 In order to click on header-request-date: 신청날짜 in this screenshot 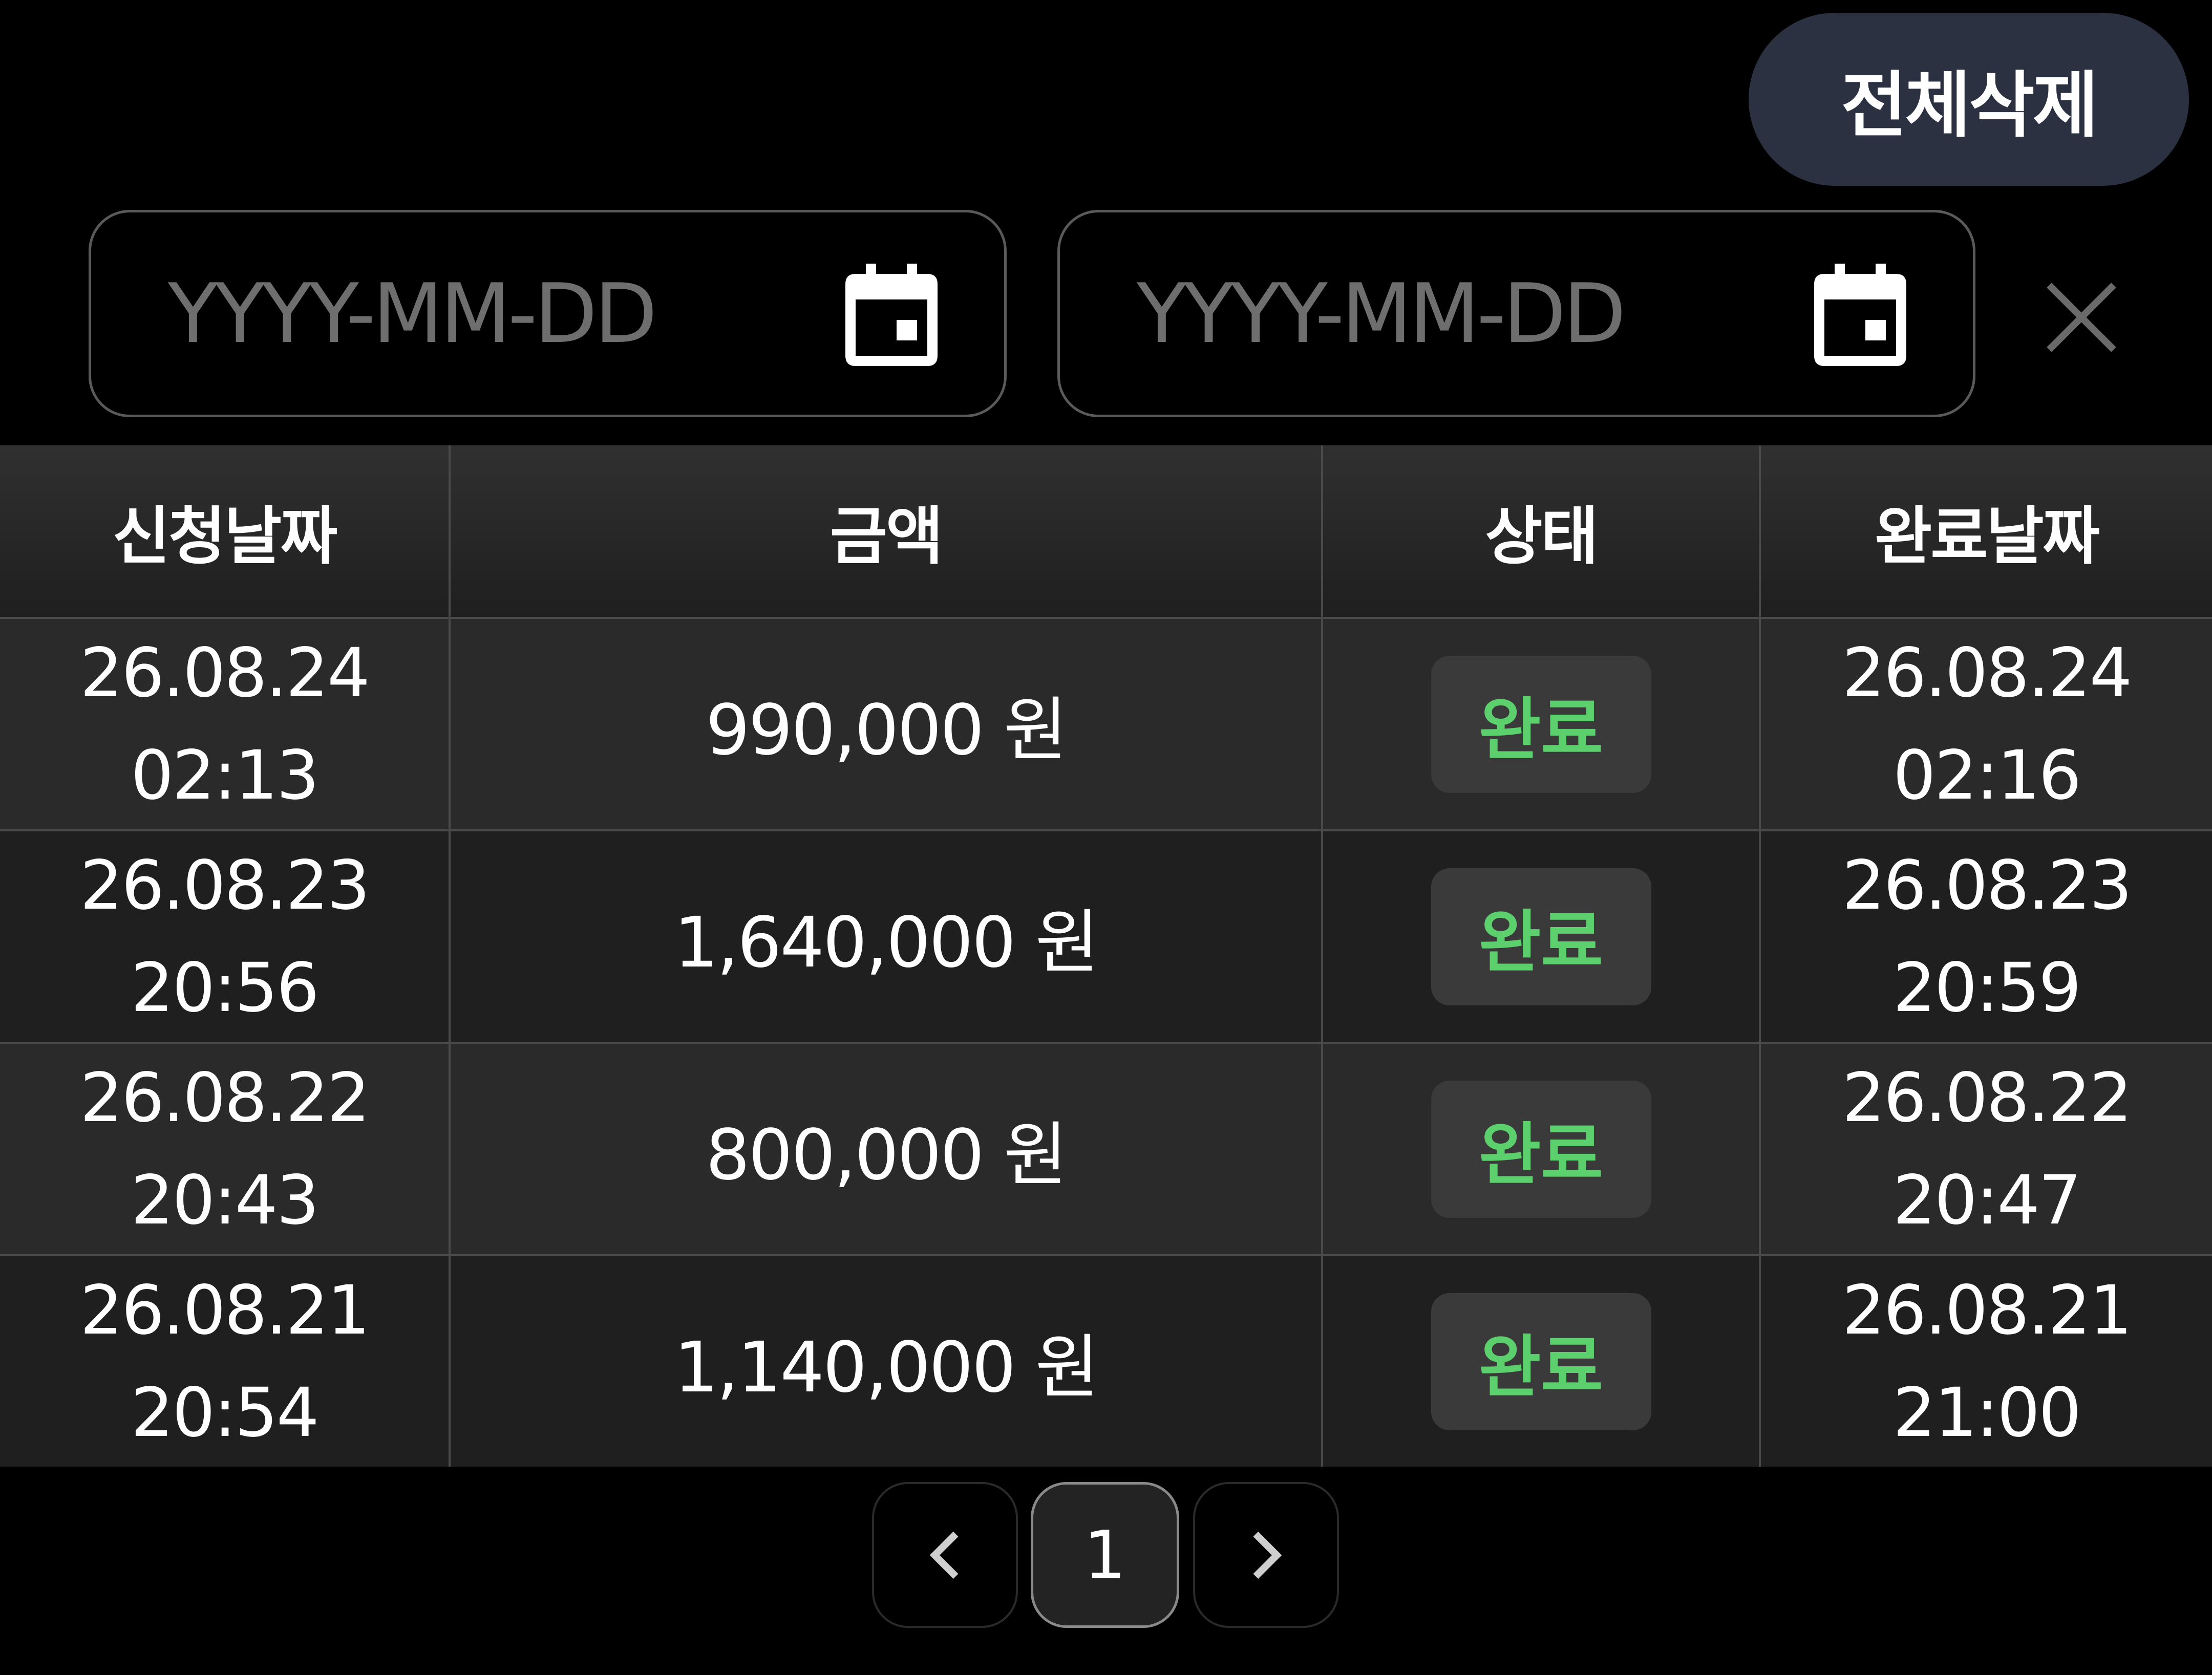, I will do `click(226, 531)`.